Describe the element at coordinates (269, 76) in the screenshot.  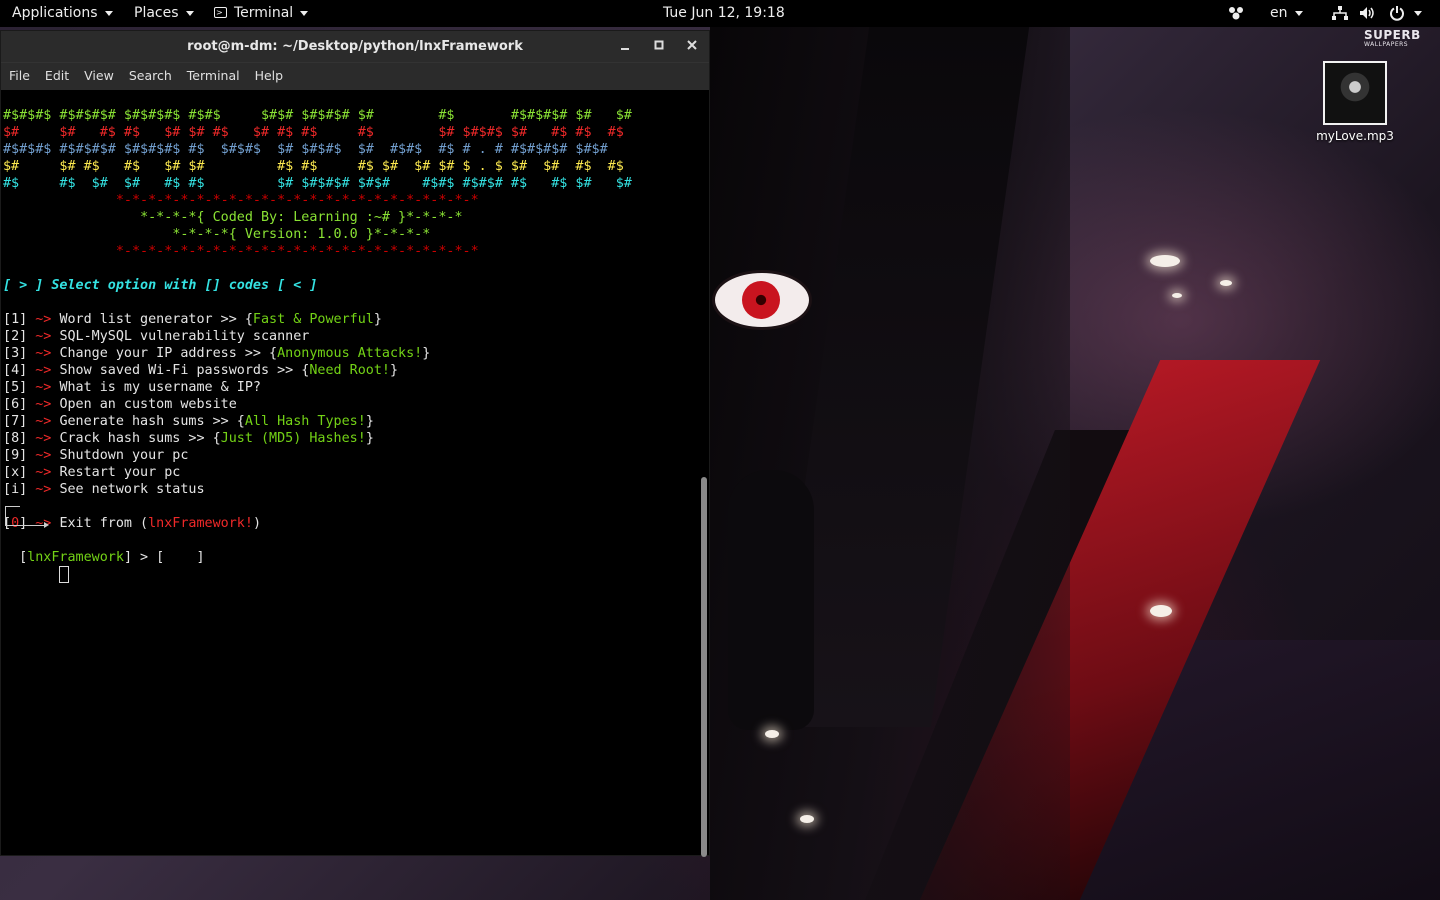
I see `menu-help: Help` at that location.